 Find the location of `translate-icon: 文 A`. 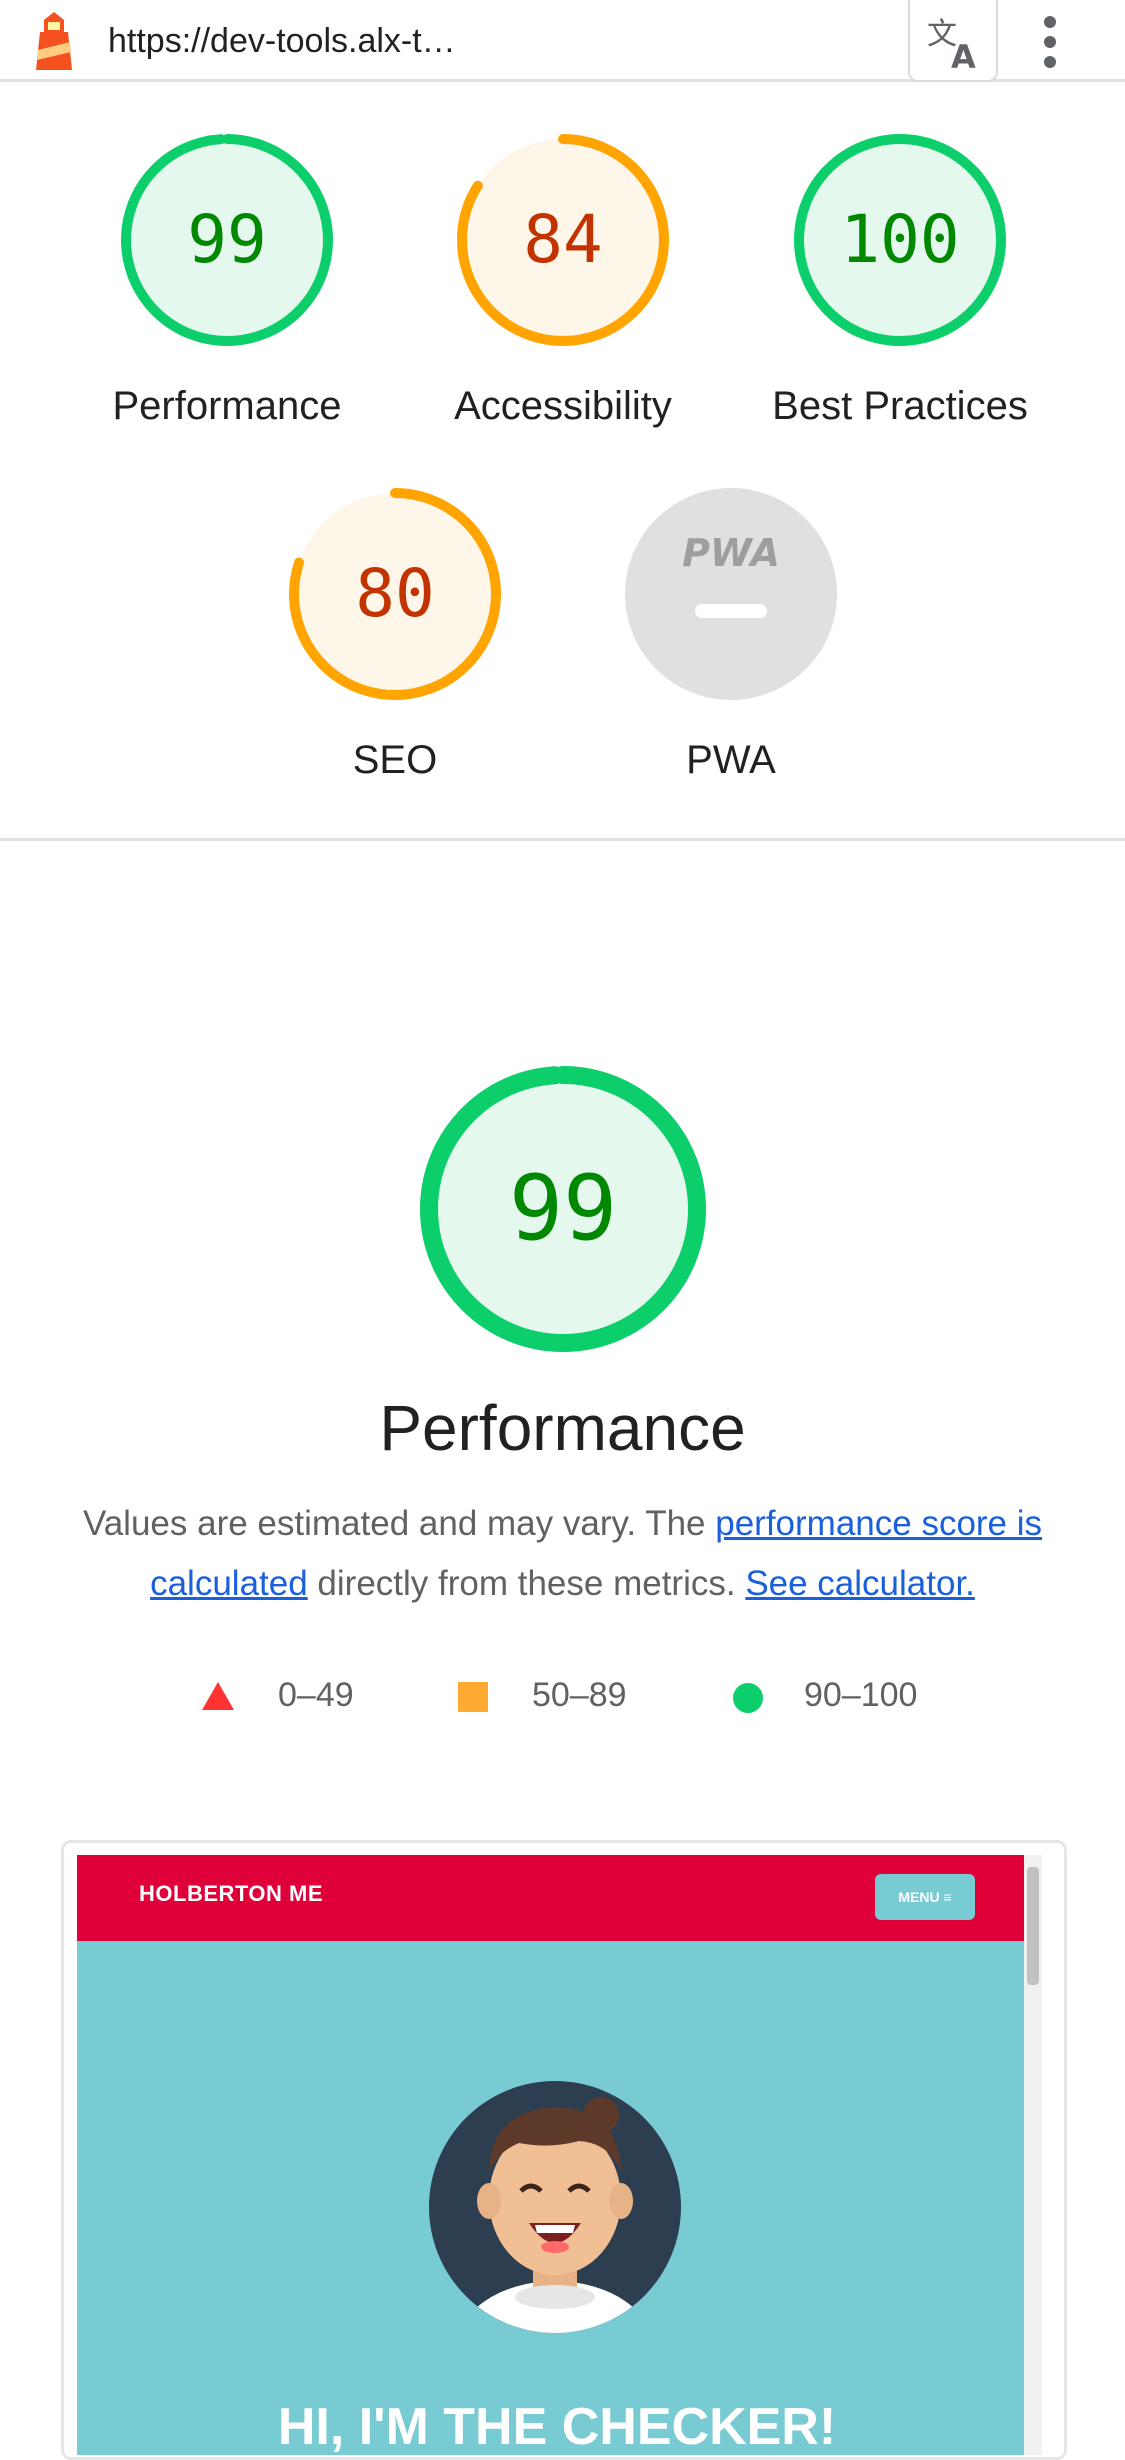

translate-icon: 文 A is located at coordinates (951, 44).